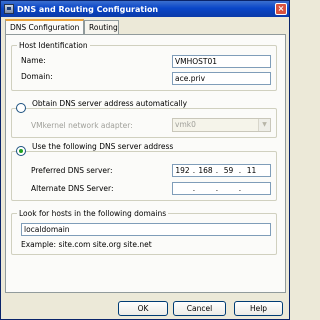 This screenshot has width=320, height=320. What do you see at coordinates (143, 308) in the screenshot?
I see `ok-button: OK` at bounding box center [143, 308].